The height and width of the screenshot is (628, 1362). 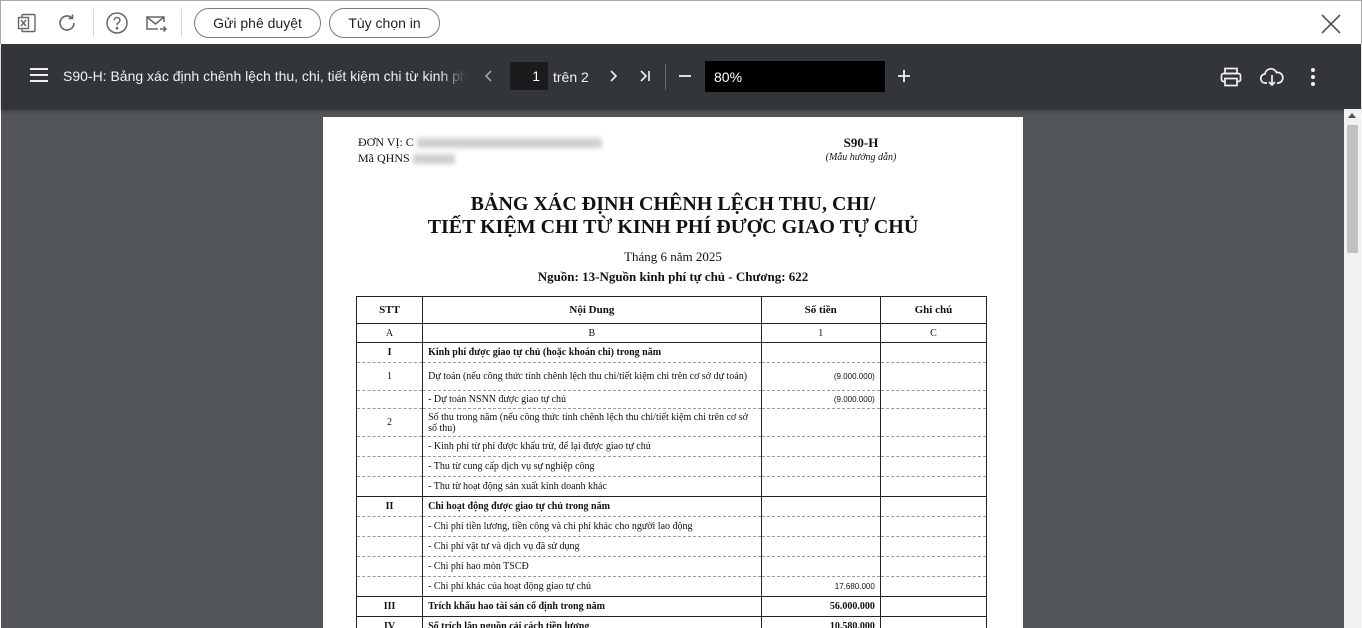 What do you see at coordinates (685, 76) in the screenshot?
I see `zoom-out-icon` at bounding box center [685, 76].